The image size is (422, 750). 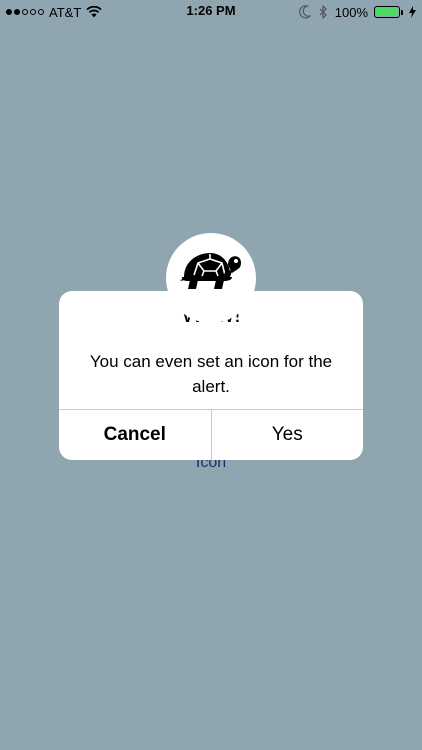 I want to click on battery-icon, so click(x=388, y=12).